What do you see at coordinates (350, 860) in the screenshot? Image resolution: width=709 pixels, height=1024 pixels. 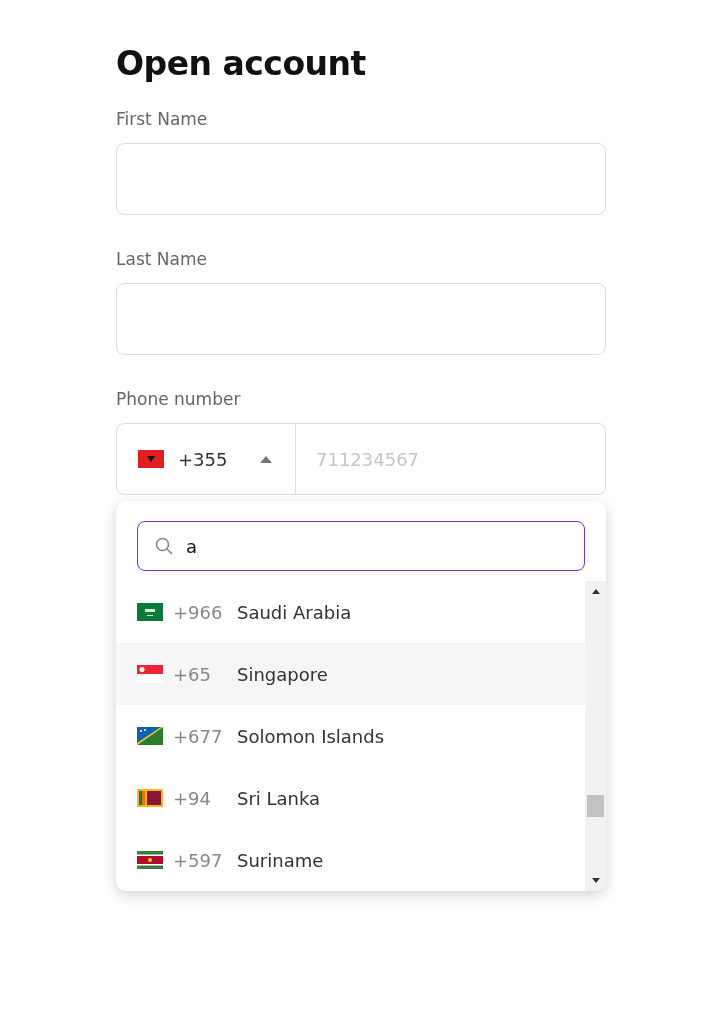 I see `country-option: +597 Suriname` at bounding box center [350, 860].